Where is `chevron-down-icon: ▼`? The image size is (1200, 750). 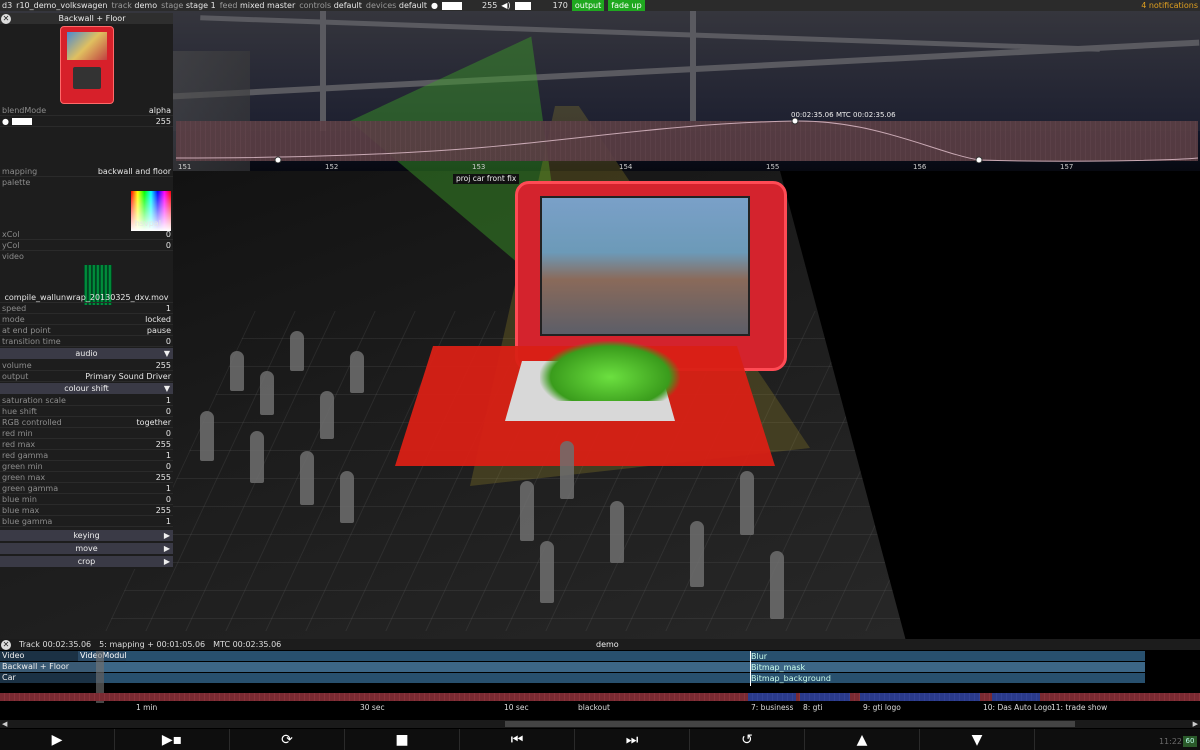
chevron-down-icon: ▼ is located at coordinates (166, 353).